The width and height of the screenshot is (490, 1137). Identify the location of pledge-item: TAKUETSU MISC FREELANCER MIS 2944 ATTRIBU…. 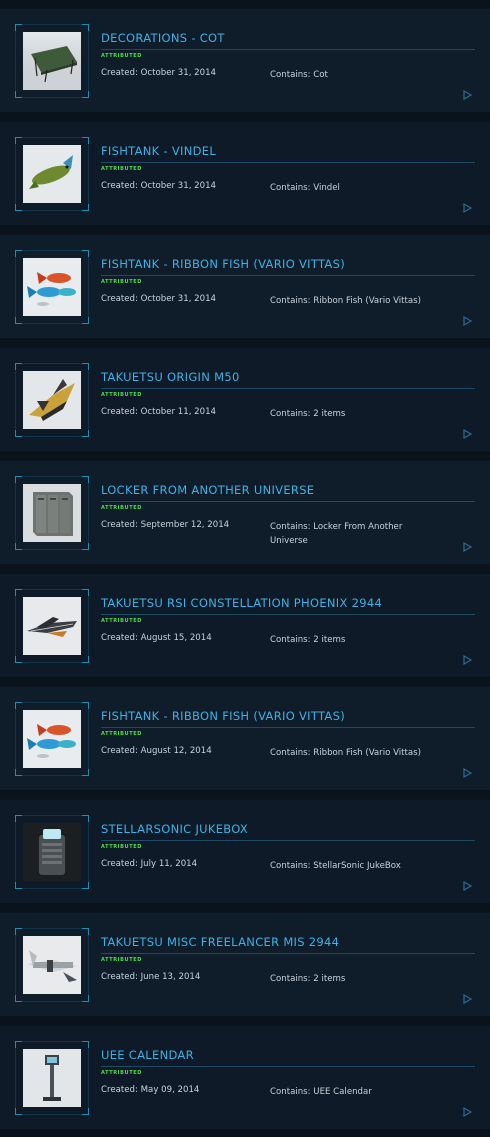
(245, 964).